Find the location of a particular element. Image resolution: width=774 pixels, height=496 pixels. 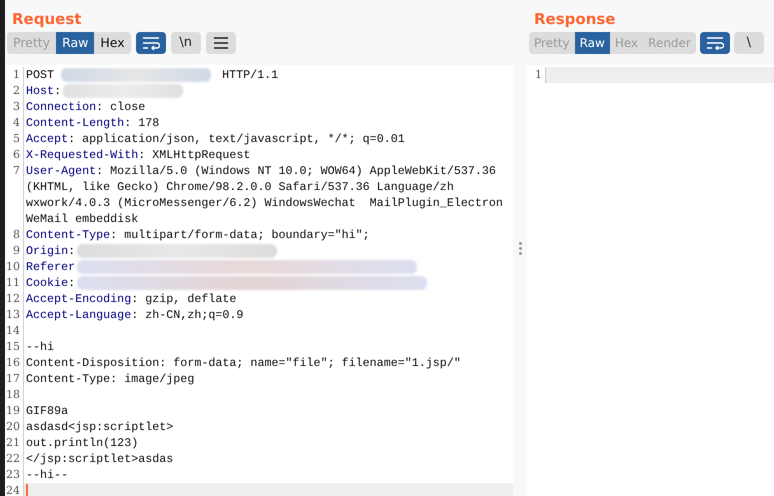

menu-icon is located at coordinates (220, 43).